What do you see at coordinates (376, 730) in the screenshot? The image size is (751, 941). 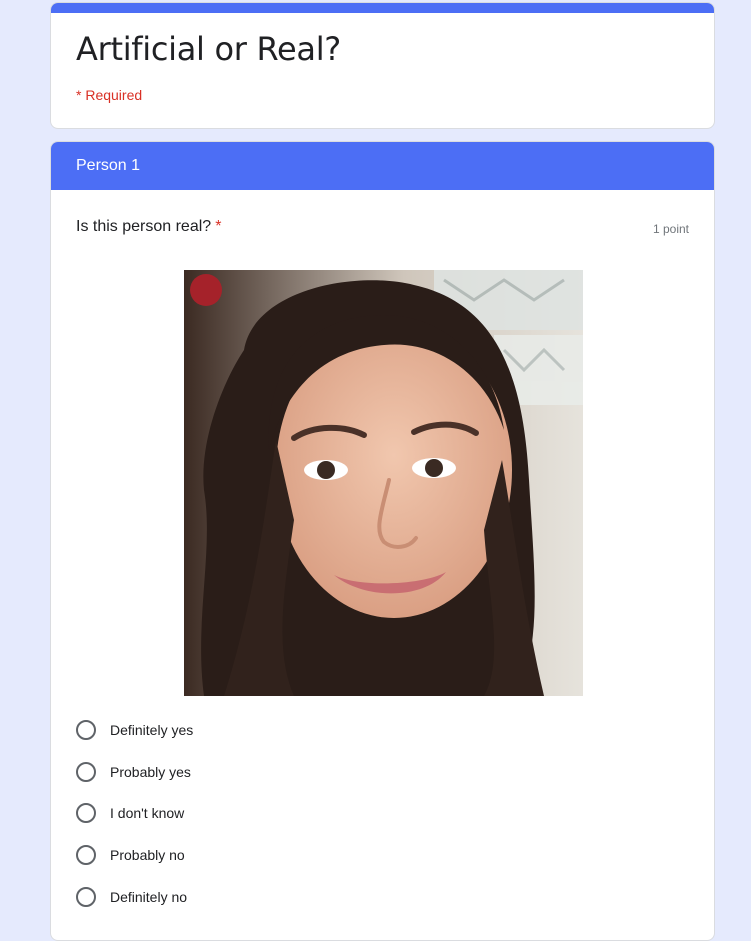 I see `option-definitely-yes: Definitely yes` at bounding box center [376, 730].